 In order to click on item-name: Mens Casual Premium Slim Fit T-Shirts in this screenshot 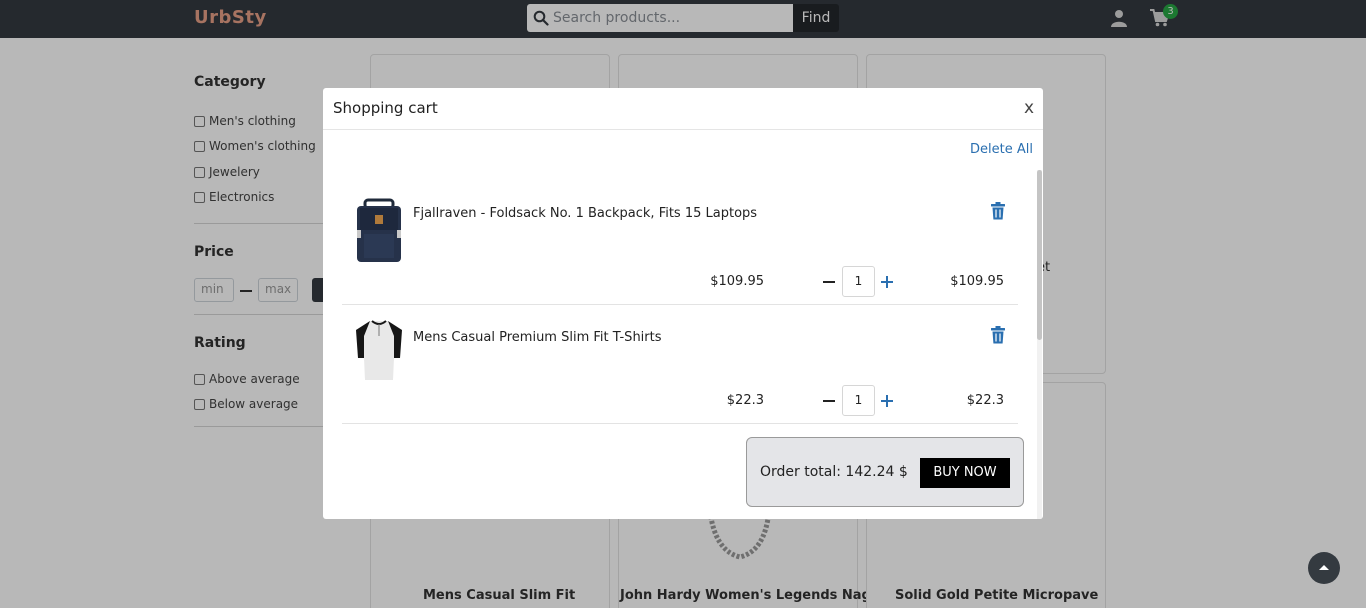, I will do `click(537, 337)`.